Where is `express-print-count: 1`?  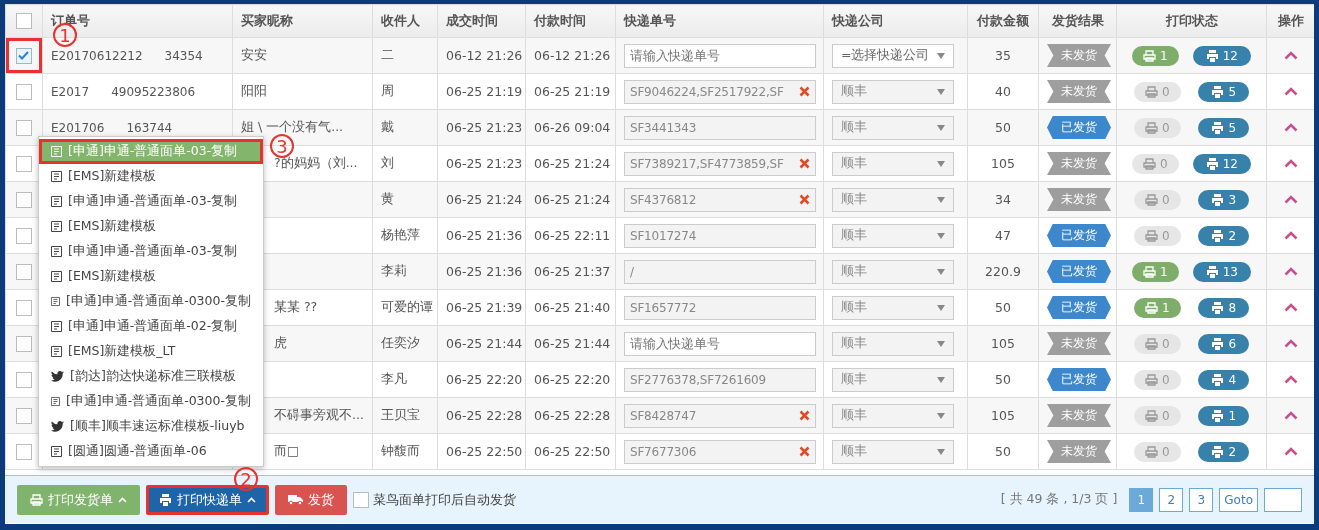
express-print-count: 1 is located at coordinates (1224, 415).